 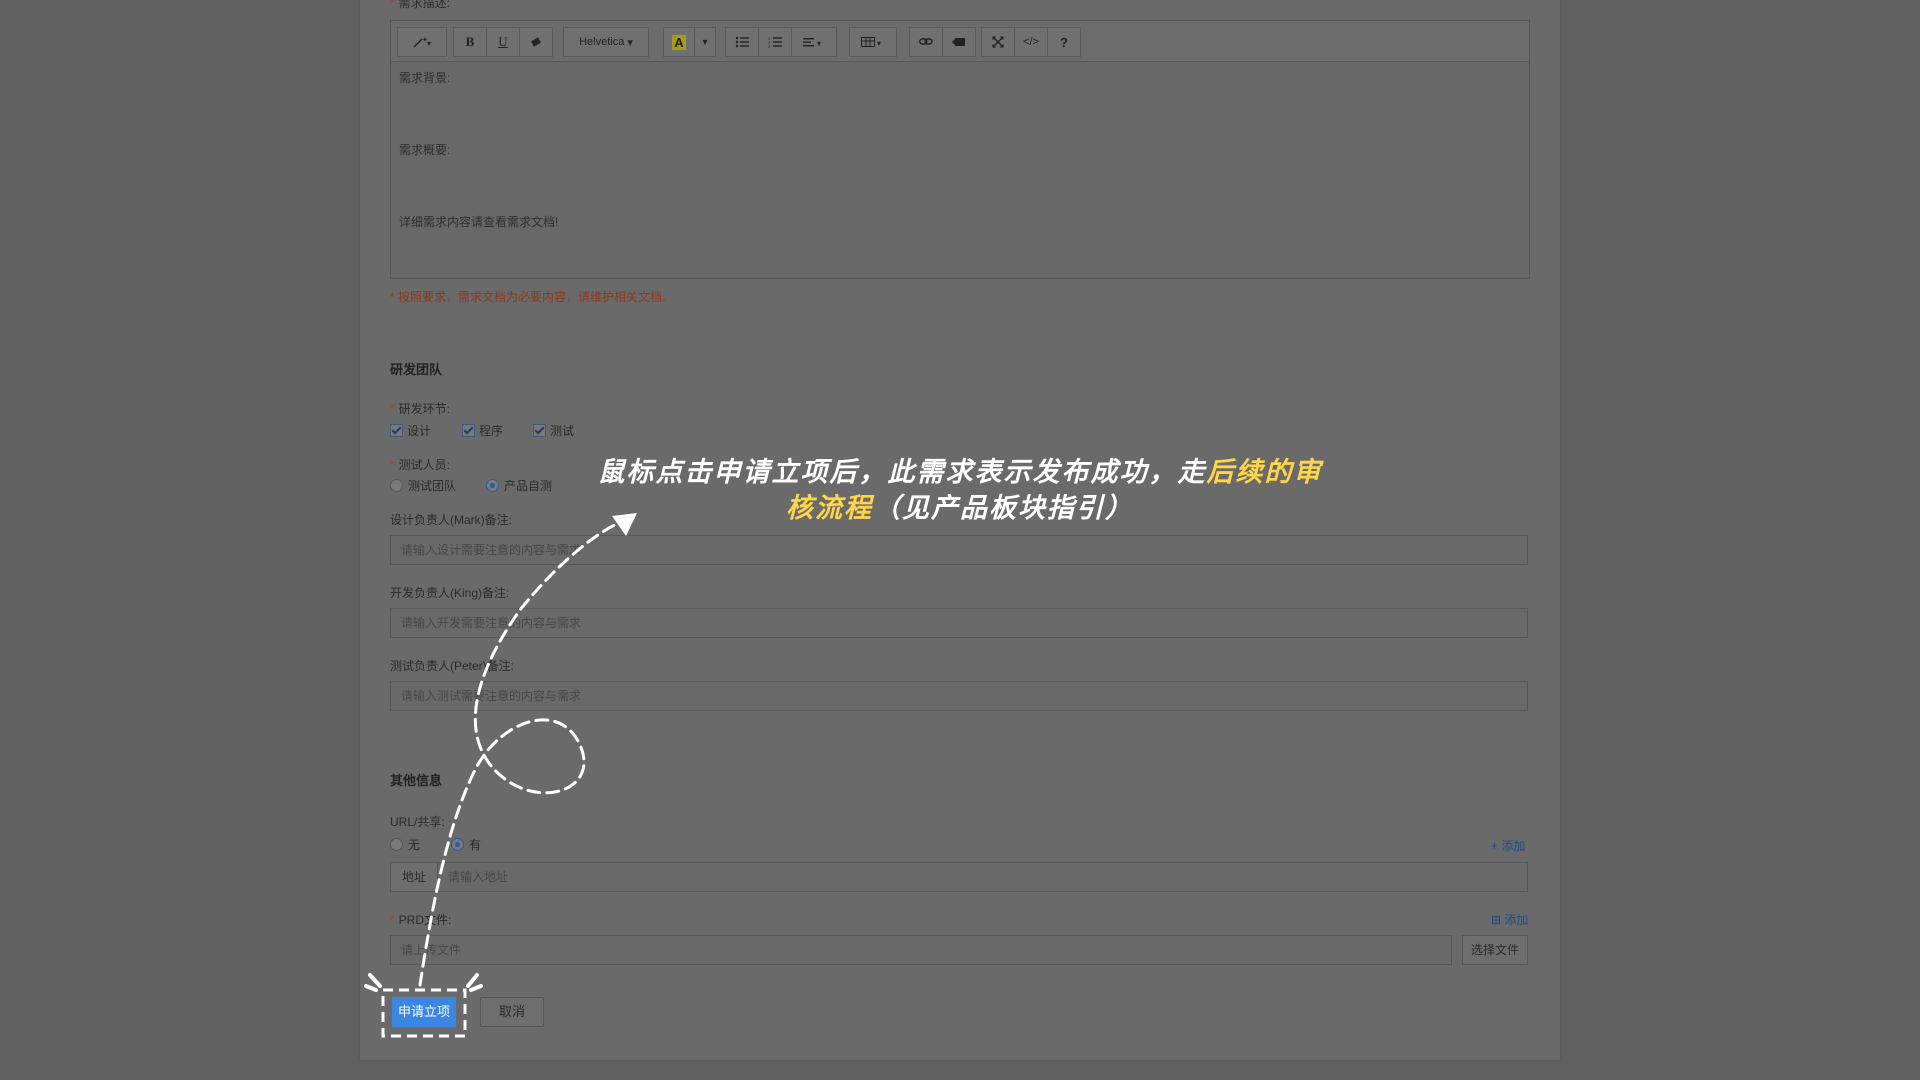 I want to click on table-button: ▾, so click(x=873, y=42).